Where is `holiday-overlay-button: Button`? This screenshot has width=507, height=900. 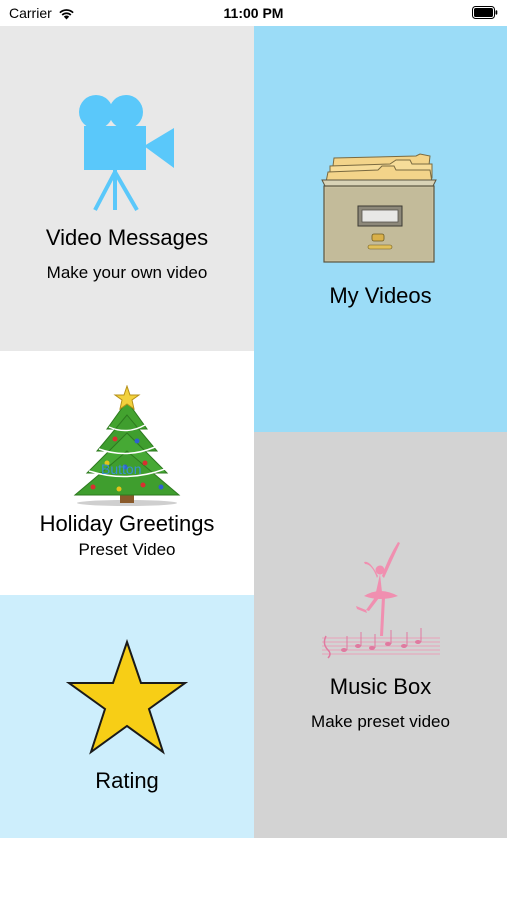 holiday-overlay-button: Button is located at coordinates (121, 469).